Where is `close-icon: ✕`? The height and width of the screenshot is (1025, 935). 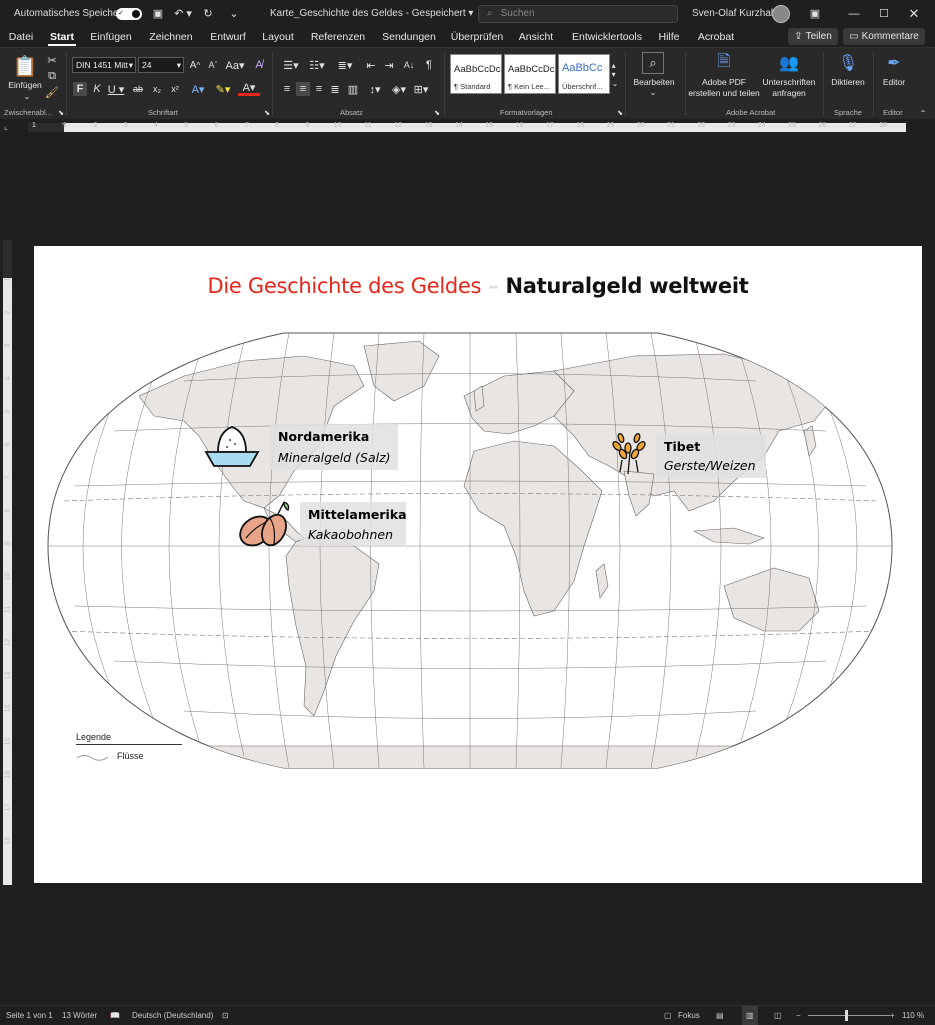 close-icon: ✕ is located at coordinates (914, 13).